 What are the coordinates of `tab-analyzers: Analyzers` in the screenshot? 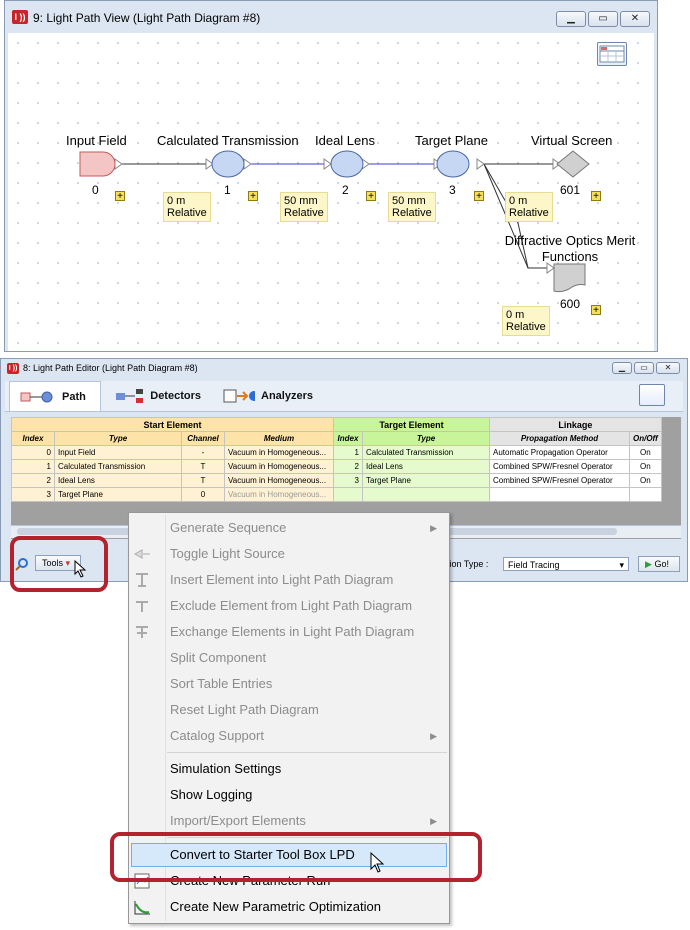 It's located at (268, 396).